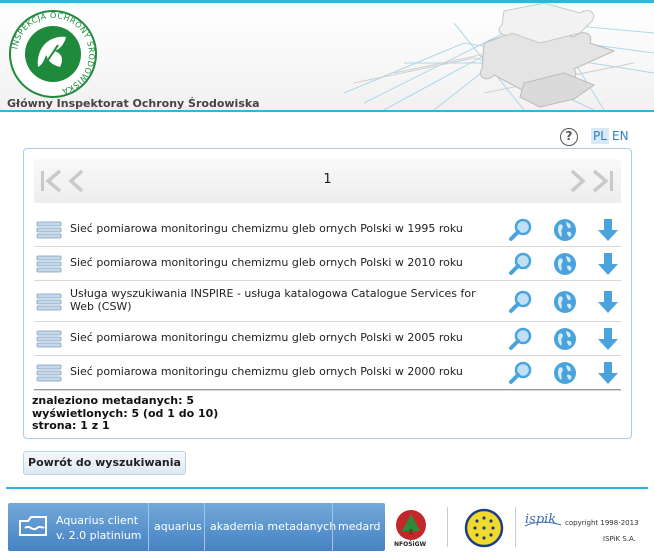 Image resolution: width=654 pixels, height=553 pixels. I want to click on aquarius-logo-icon, so click(33, 527).